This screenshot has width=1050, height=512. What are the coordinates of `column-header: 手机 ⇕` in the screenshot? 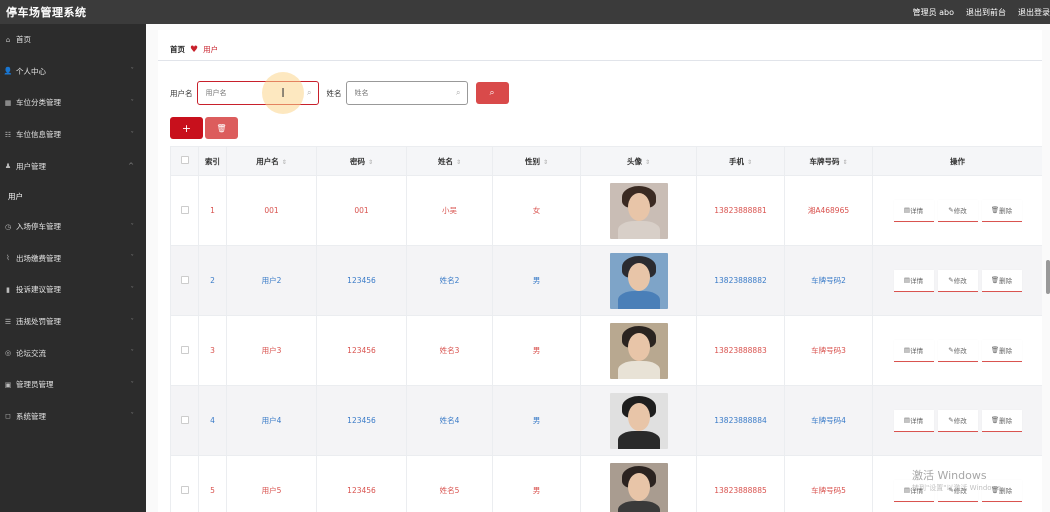 It's located at (740, 161).